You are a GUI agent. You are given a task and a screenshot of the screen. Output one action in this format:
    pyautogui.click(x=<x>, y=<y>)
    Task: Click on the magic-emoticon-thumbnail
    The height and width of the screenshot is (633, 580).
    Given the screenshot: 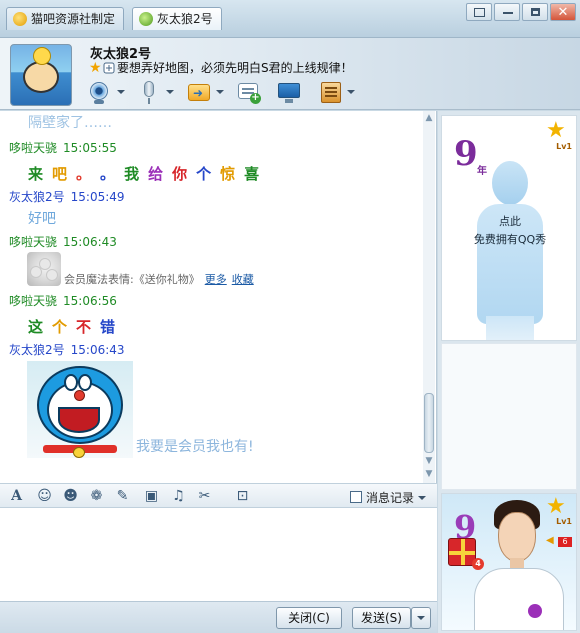 What is the action you would take?
    pyautogui.click(x=44, y=269)
    